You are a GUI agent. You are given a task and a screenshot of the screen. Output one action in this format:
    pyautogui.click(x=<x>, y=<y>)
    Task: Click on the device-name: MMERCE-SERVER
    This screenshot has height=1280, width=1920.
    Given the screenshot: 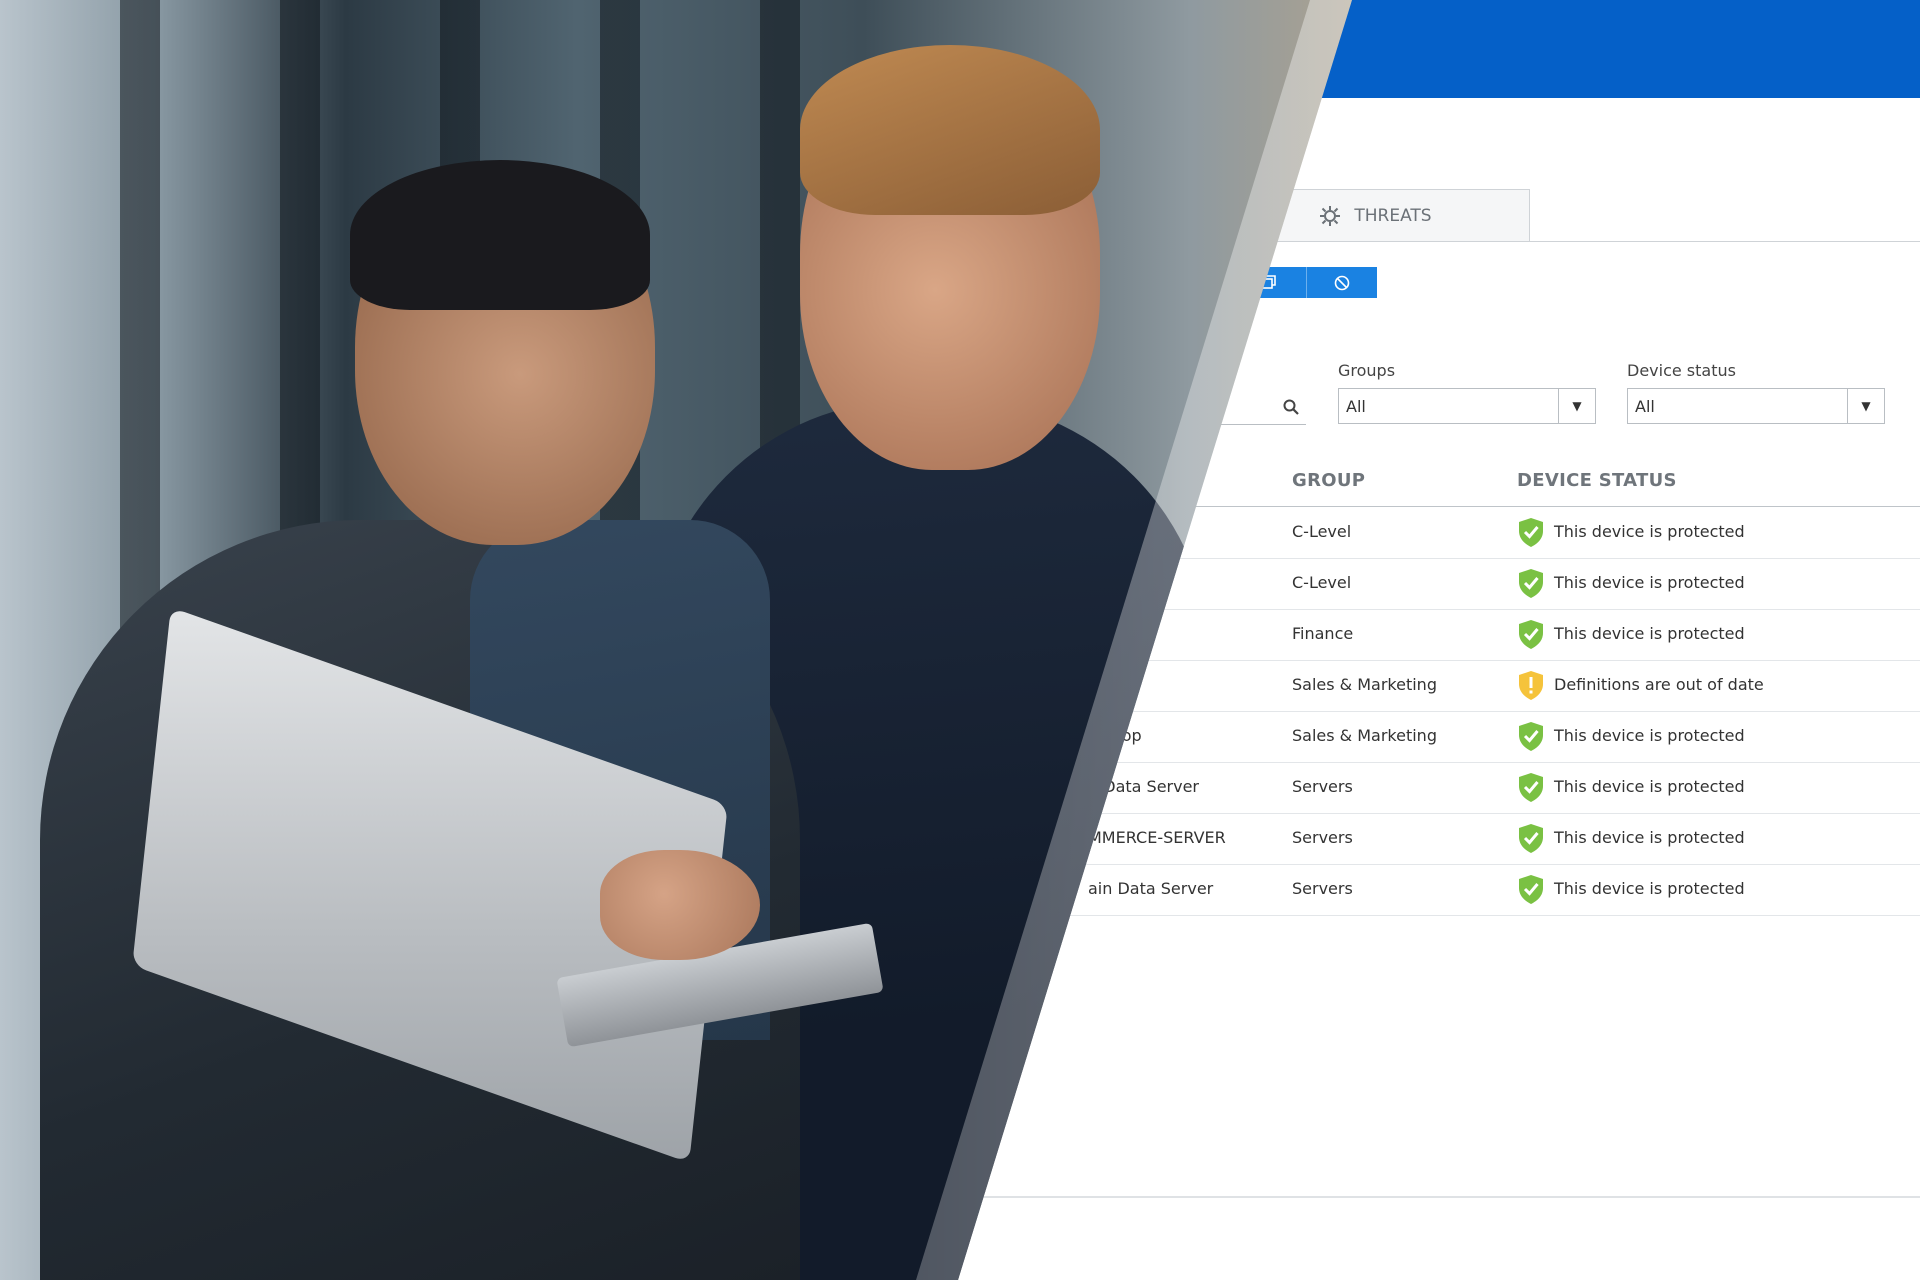 What is the action you would take?
    pyautogui.click(x=1157, y=837)
    